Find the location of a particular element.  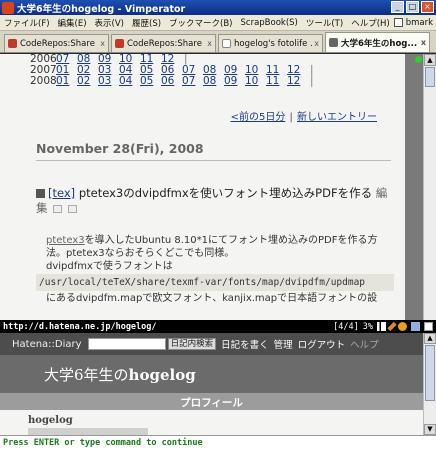

menu-help: ヘルプ(H) is located at coordinates (370, 23).